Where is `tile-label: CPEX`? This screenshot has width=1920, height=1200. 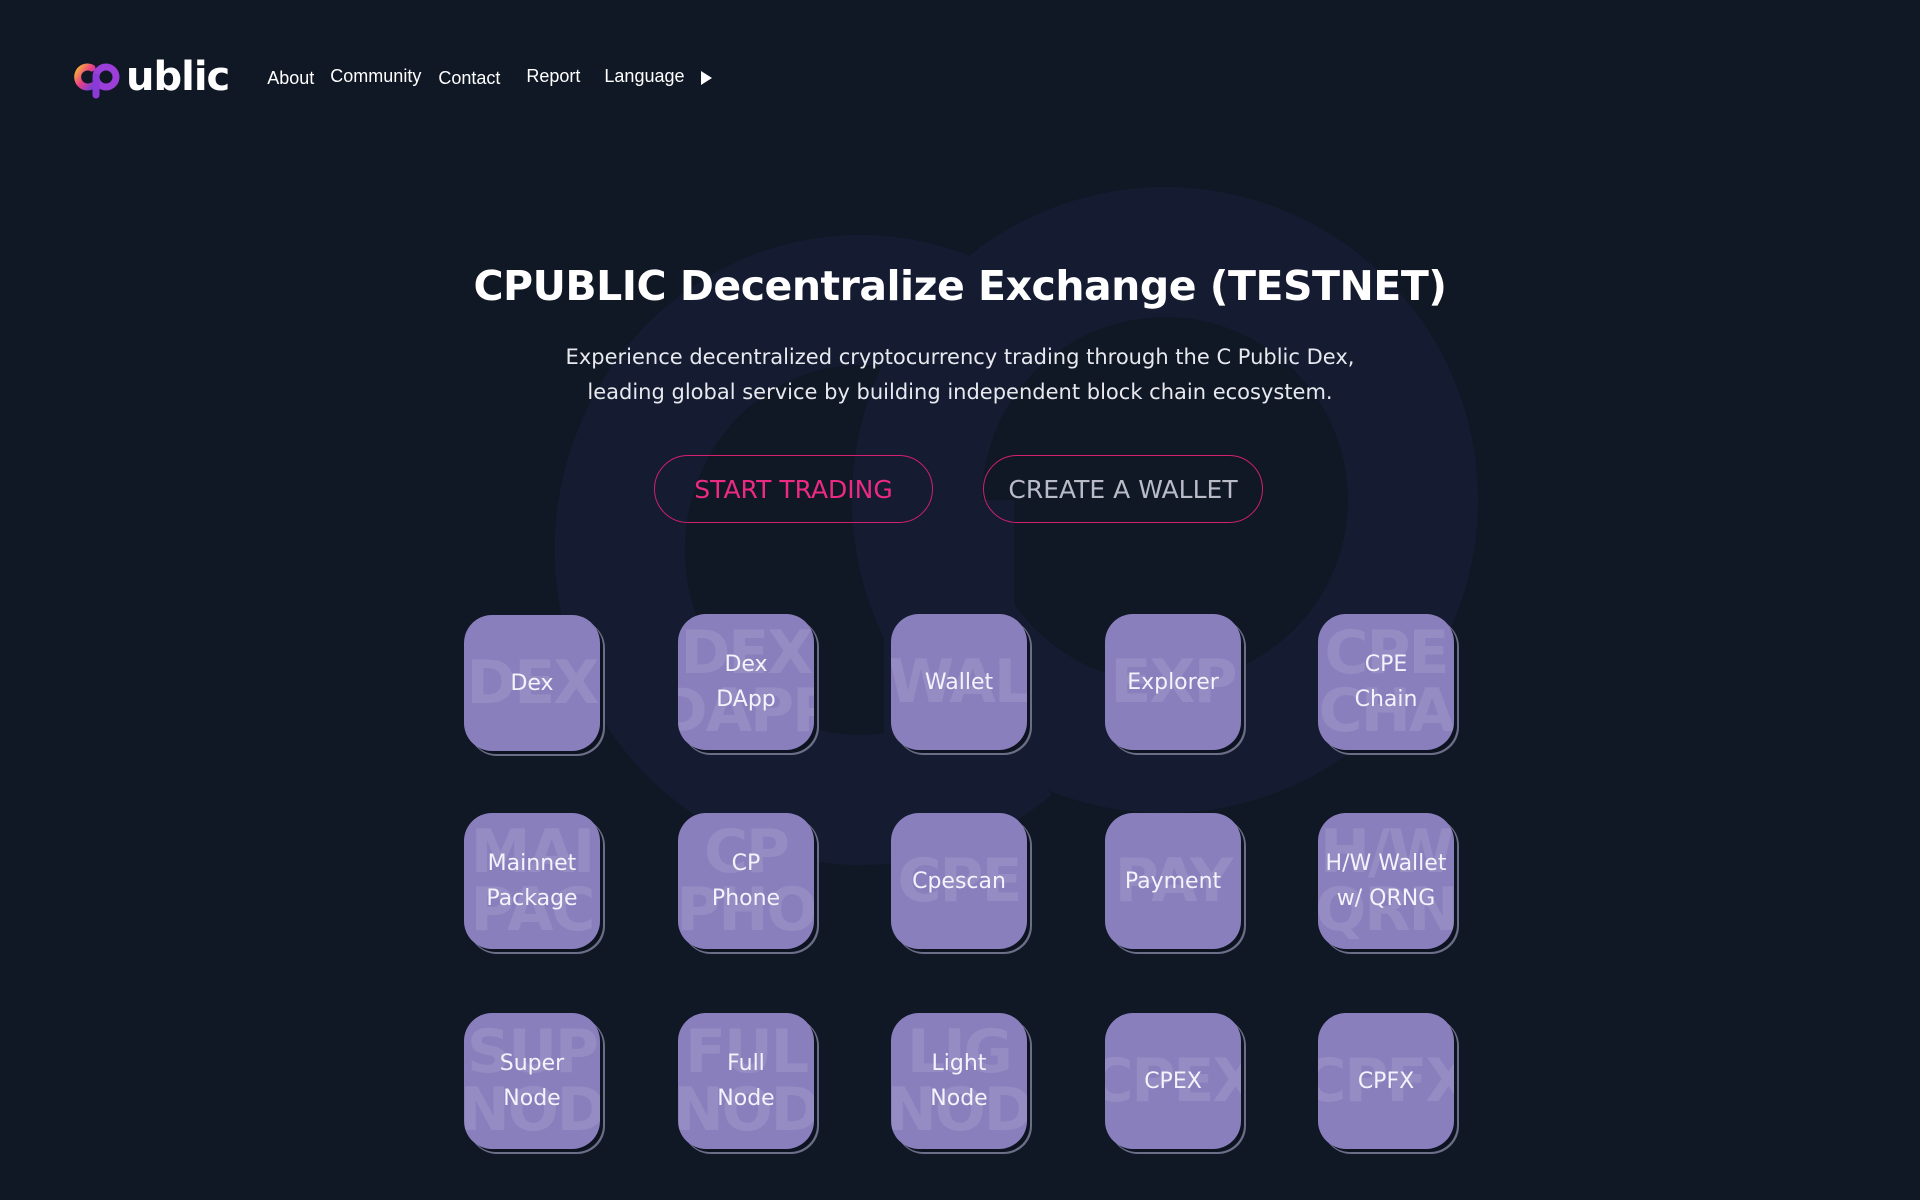
tile-label: CPEX is located at coordinates (1173, 1081).